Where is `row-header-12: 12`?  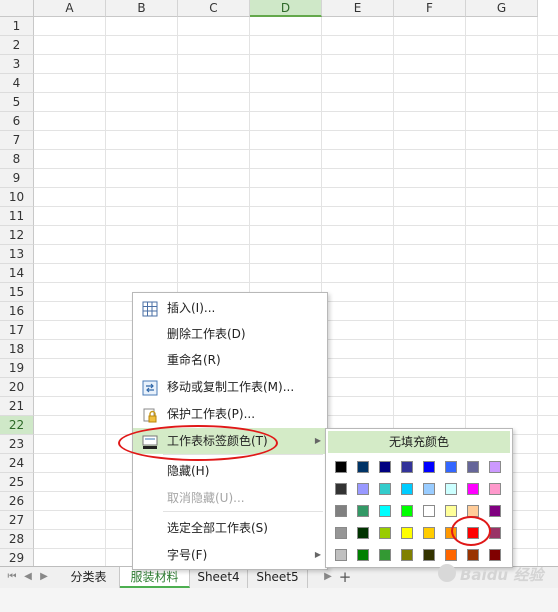
row-header-12: 12 is located at coordinates (17, 235).